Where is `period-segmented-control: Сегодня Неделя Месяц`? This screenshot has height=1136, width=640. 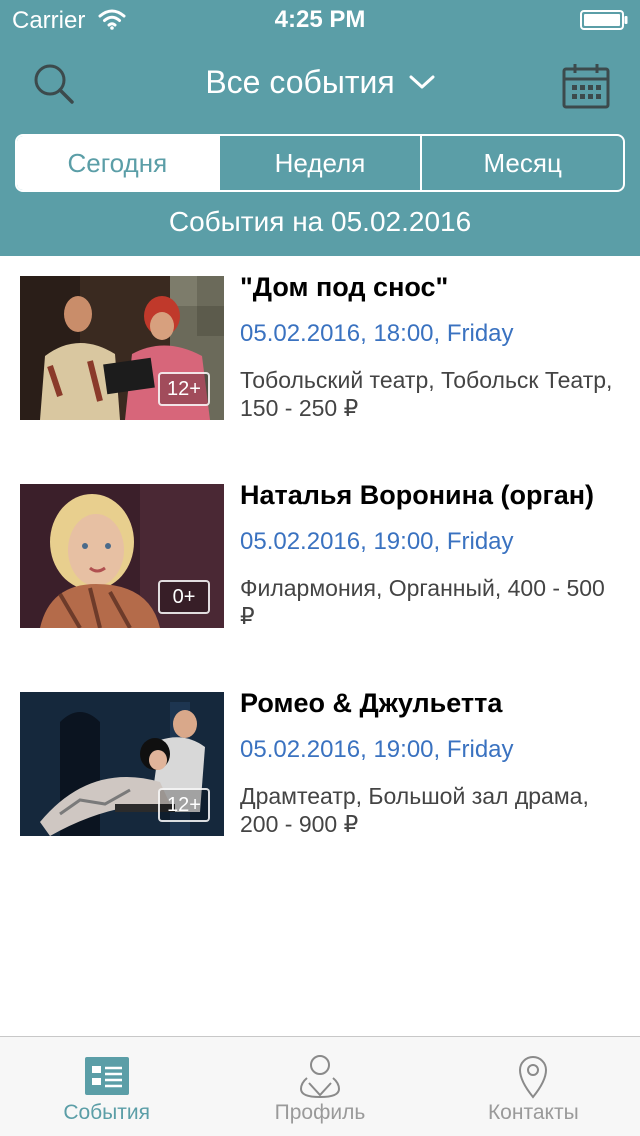 period-segmented-control: Сегодня Неделя Месяц is located at coordinates (320, 163).